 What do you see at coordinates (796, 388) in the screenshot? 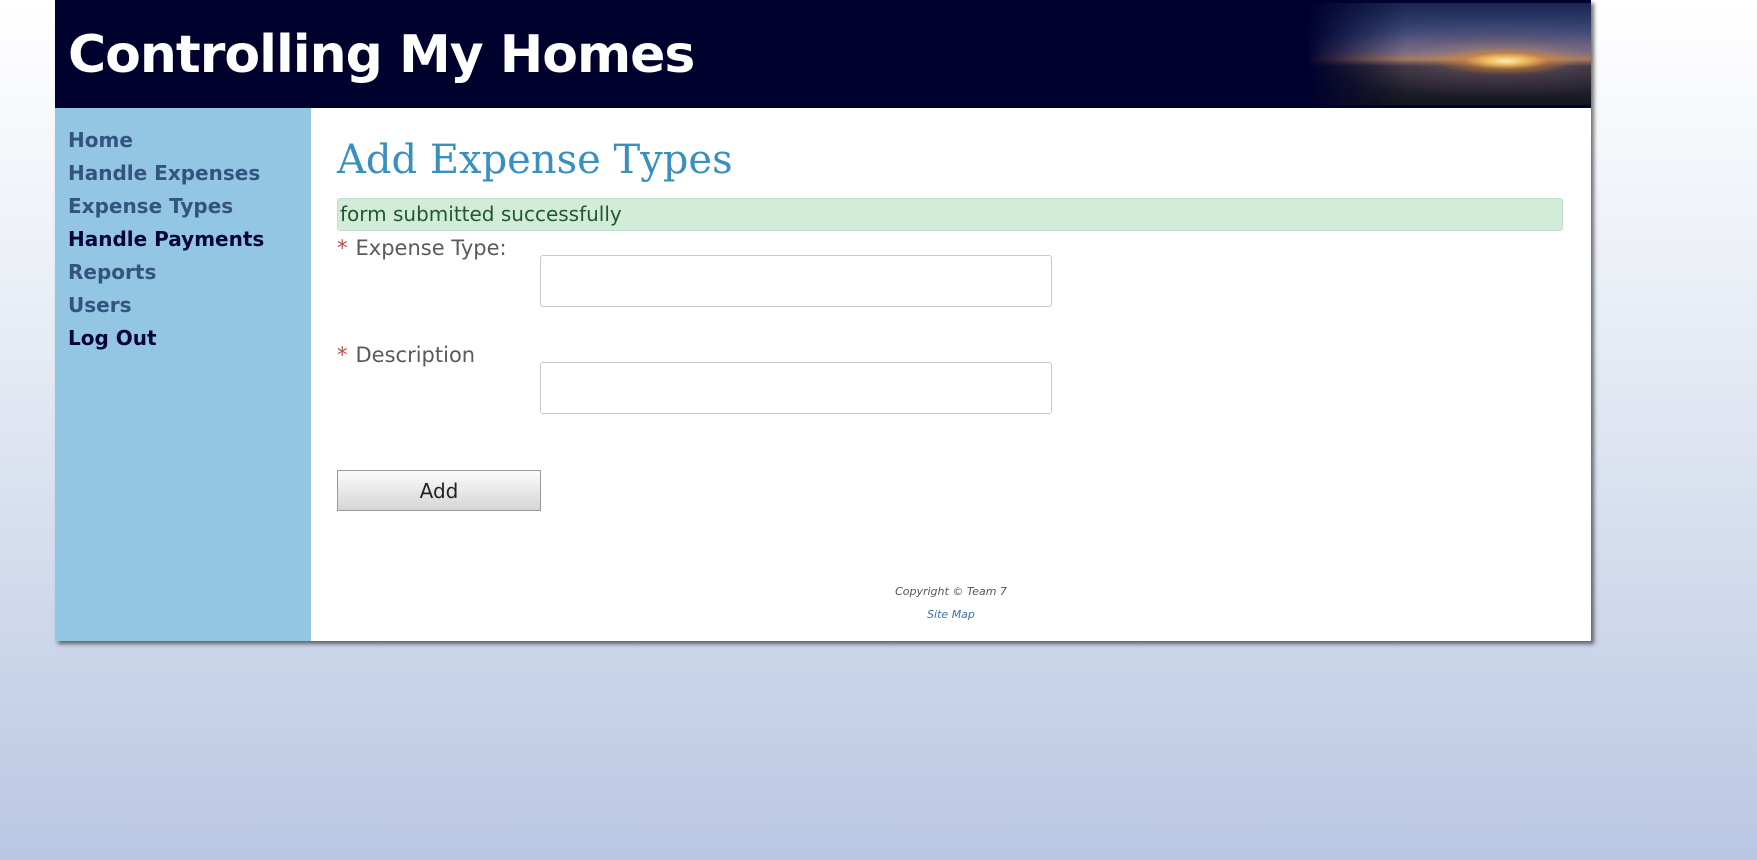
I see `description-input` at bounding box center [796, 388].